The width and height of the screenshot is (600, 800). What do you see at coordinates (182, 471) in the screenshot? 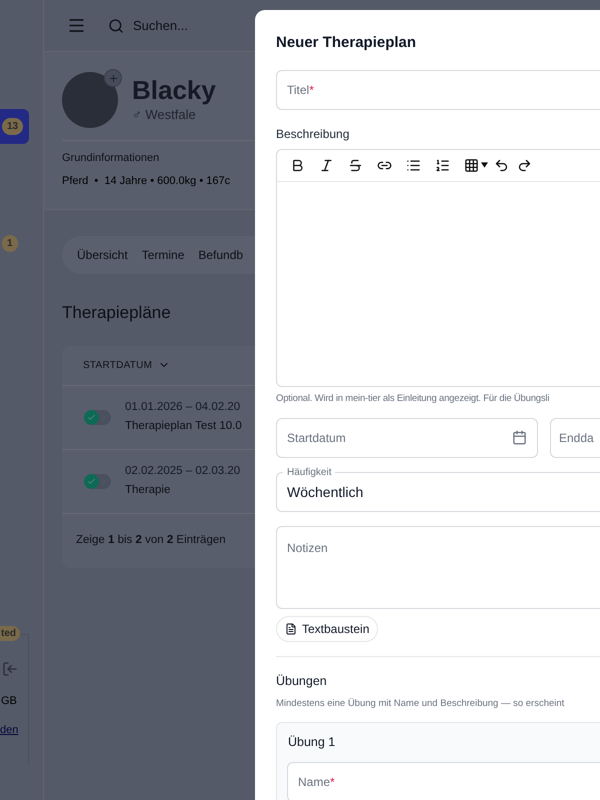
I see `date-range: 02.02.2025 – 02.03.20` at bounding box center [182, 471].